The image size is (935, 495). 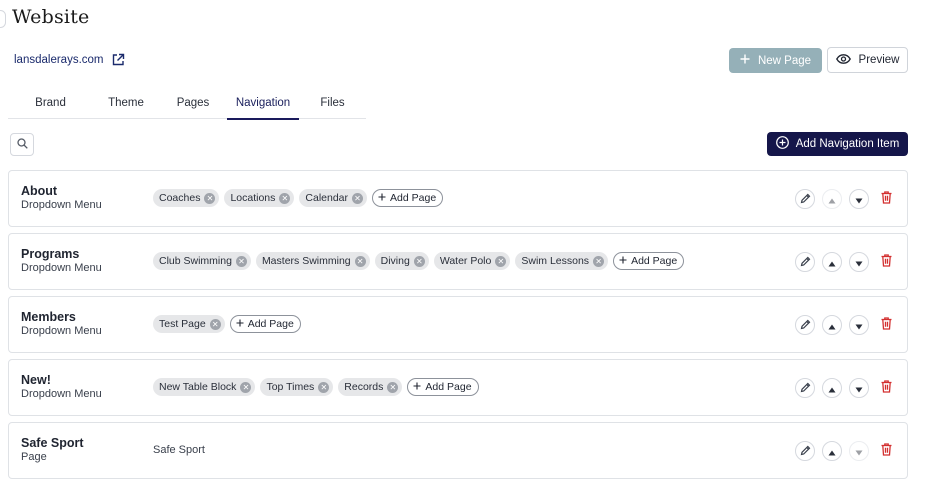 What do you see at coordinates (179, 450) in the screenshot?
I see `nav-item-value: Safe Sport` at bounding box center [179, 450].